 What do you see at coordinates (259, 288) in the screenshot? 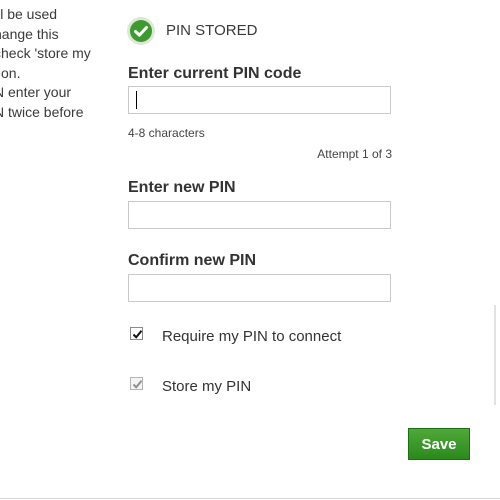
I see `confirm-pin-input` at bounding box center [259, 288].